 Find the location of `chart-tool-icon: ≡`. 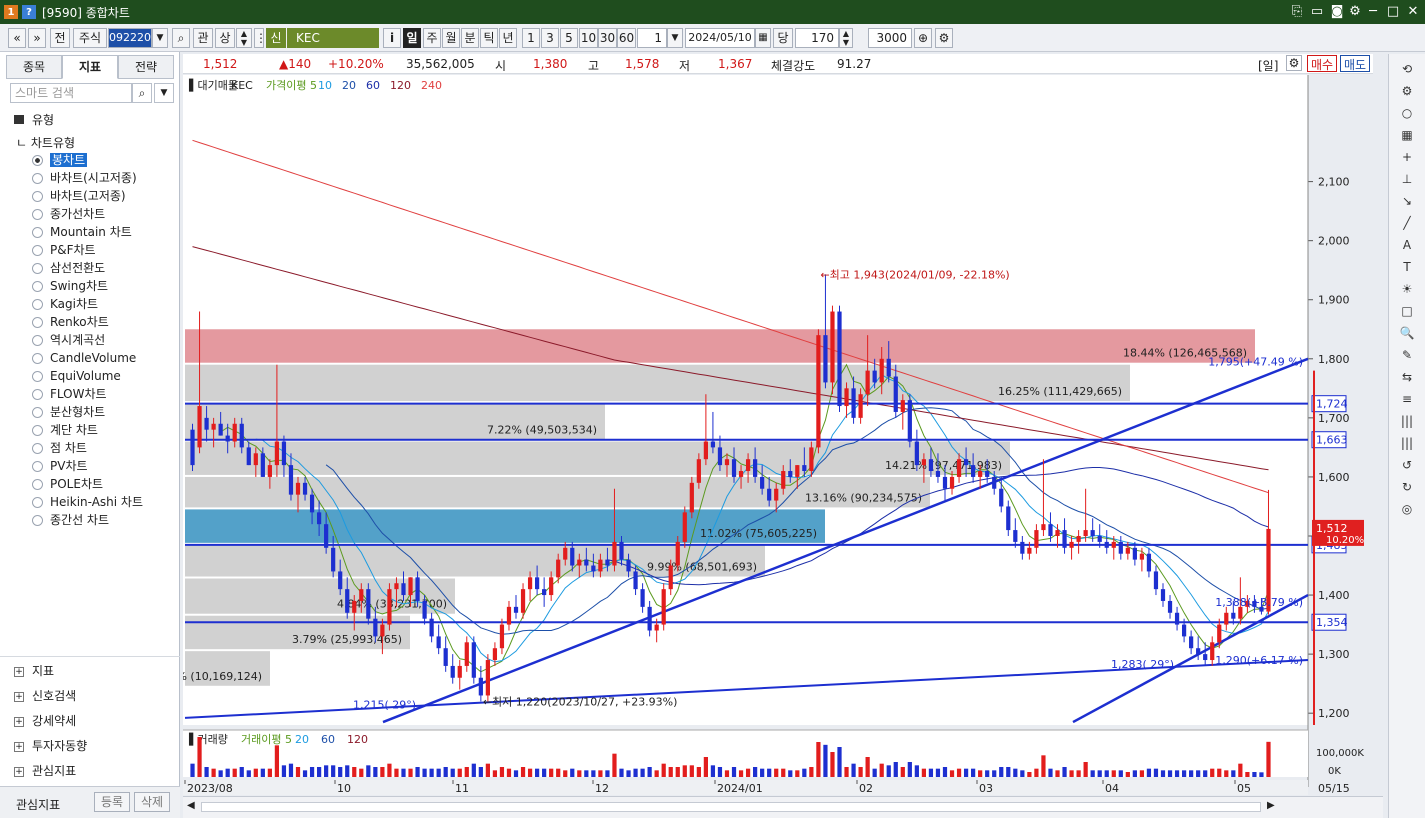

chart-tool-icon: ≡ is located at coordinates (1407, 399).